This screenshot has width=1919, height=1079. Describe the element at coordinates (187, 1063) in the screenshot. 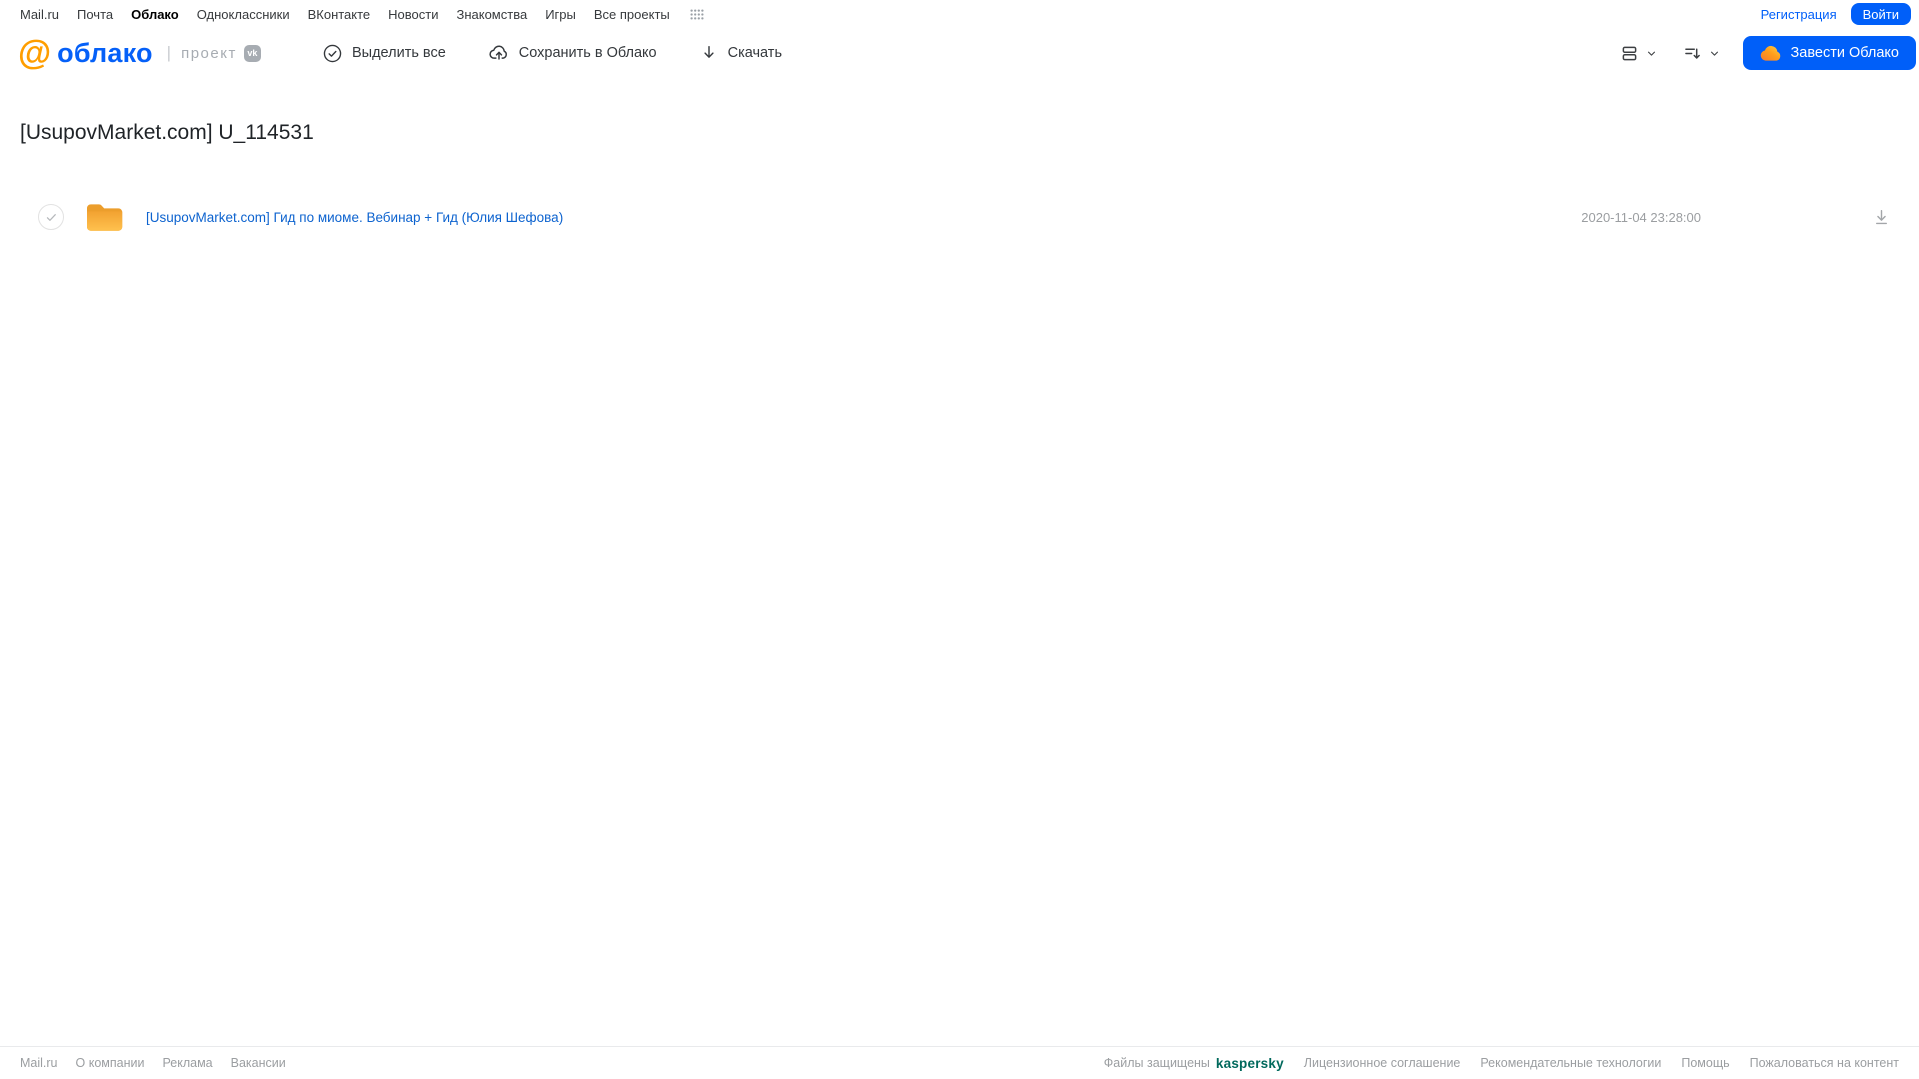

I see `footer-link-ads: Реклама` at that location.